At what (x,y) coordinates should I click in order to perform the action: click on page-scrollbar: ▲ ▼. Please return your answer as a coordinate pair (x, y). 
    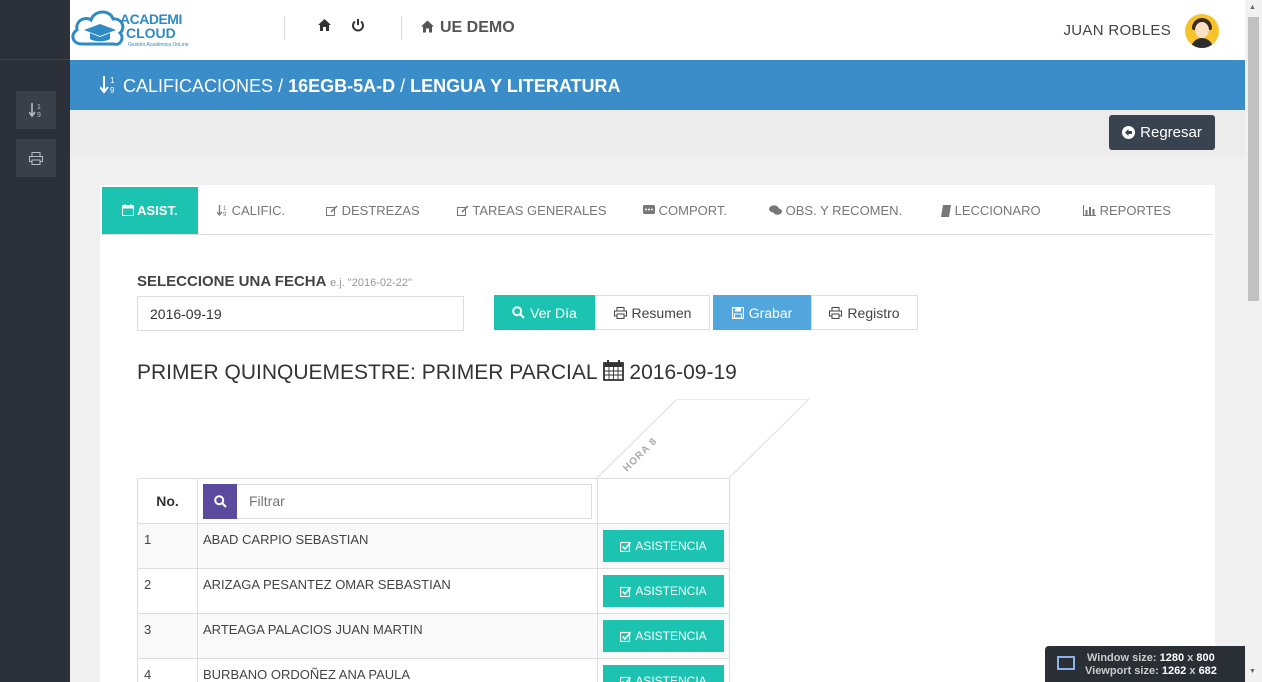
    Looking at the image, I should click on (1253, 341).